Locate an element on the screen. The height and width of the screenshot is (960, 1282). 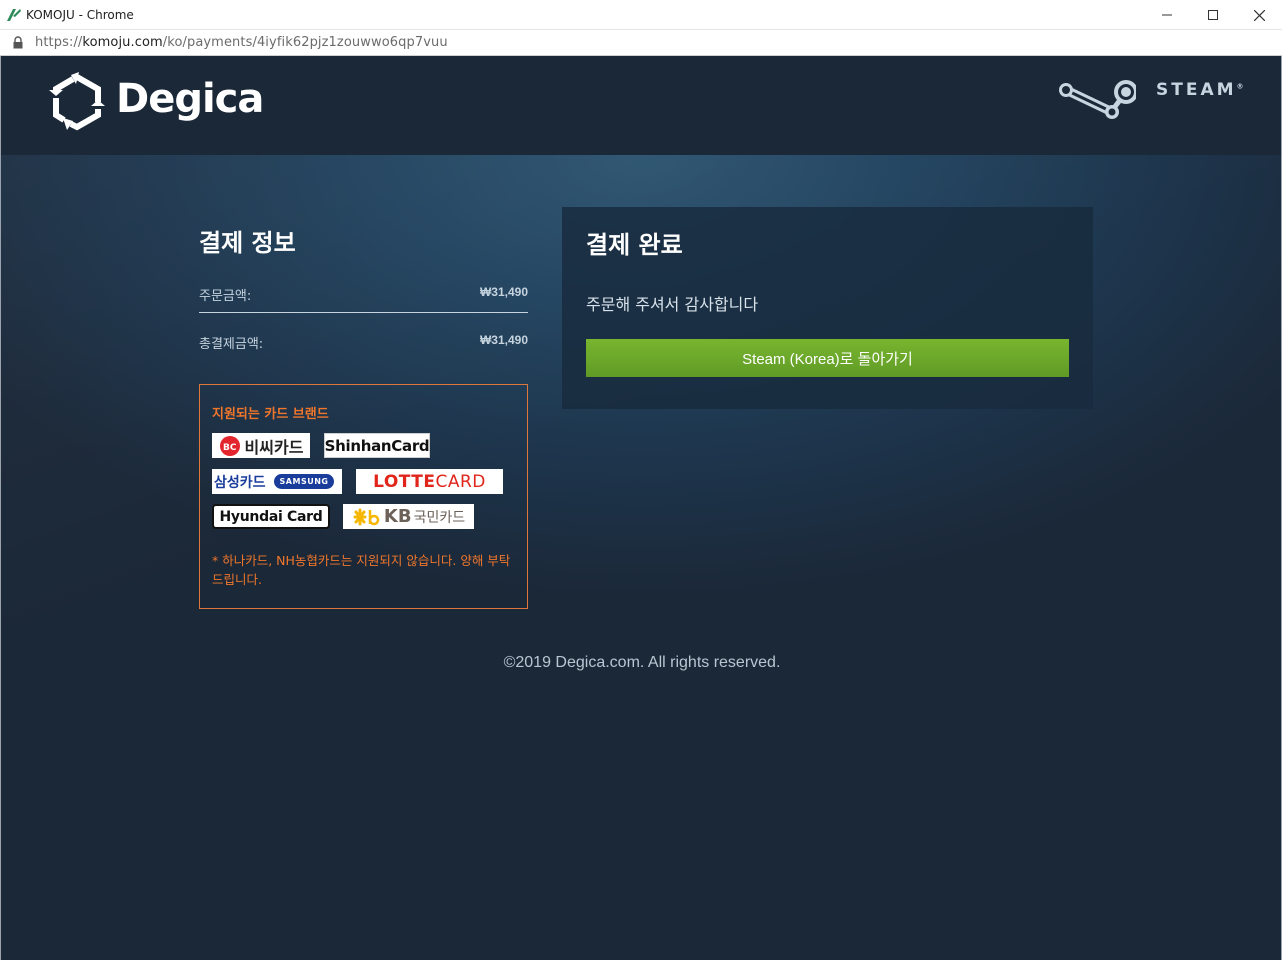
minimize-button is located at coordinates (1167, 15).